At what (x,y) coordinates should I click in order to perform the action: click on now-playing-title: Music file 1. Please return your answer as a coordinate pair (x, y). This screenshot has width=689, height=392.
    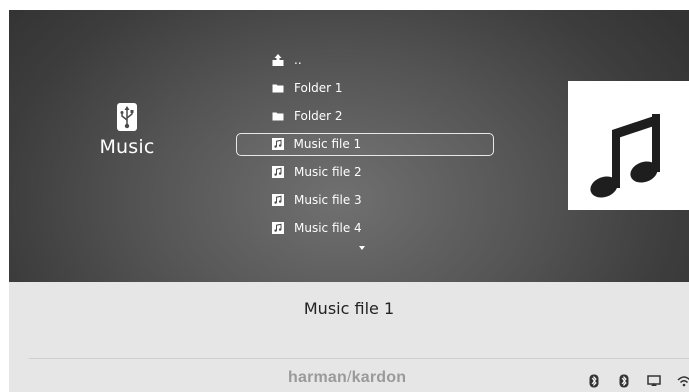
    Looking at the image, I should click on (349, 308).